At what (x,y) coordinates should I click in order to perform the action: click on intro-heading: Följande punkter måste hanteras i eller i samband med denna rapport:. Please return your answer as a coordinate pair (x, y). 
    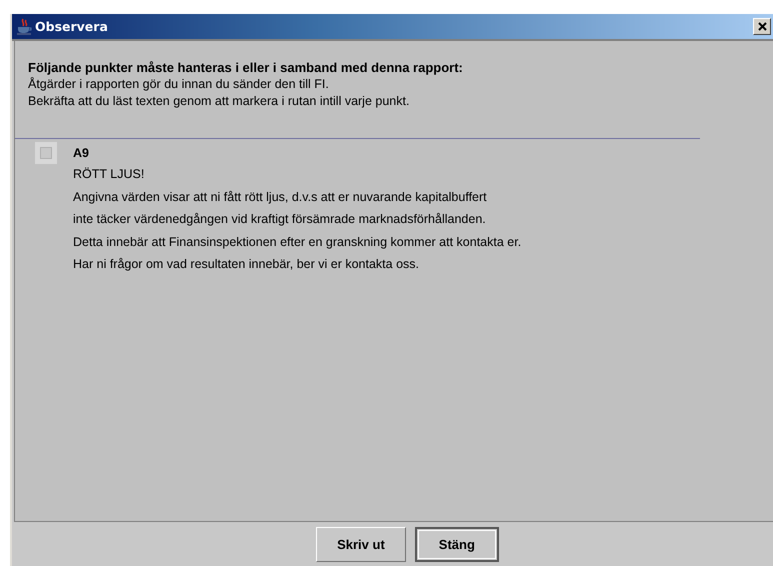
    Looking at the image, I should click on (246, 67).